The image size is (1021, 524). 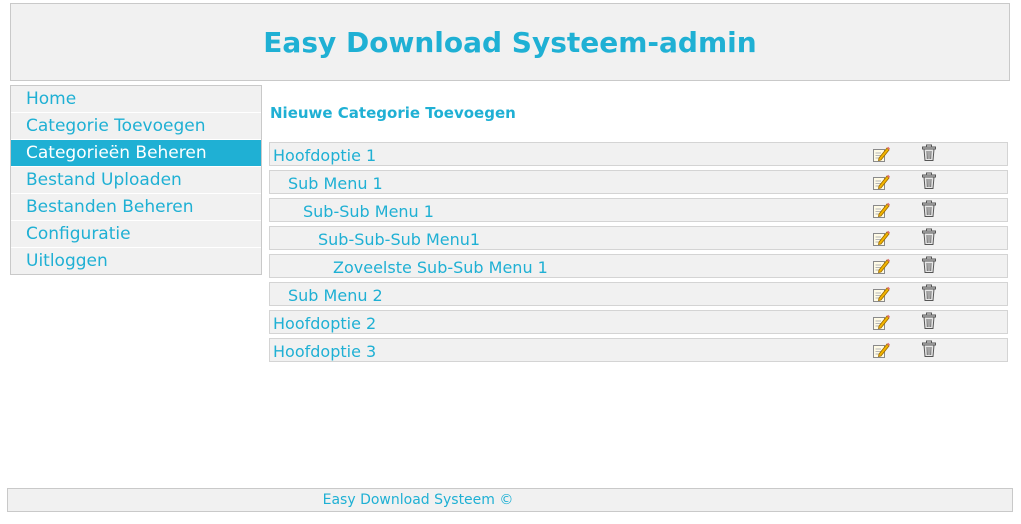 What do you see at coordinates (638, 294) in the screenshot?
I see `category-row: Sub Menu 2` at bounding box center [638, 294].